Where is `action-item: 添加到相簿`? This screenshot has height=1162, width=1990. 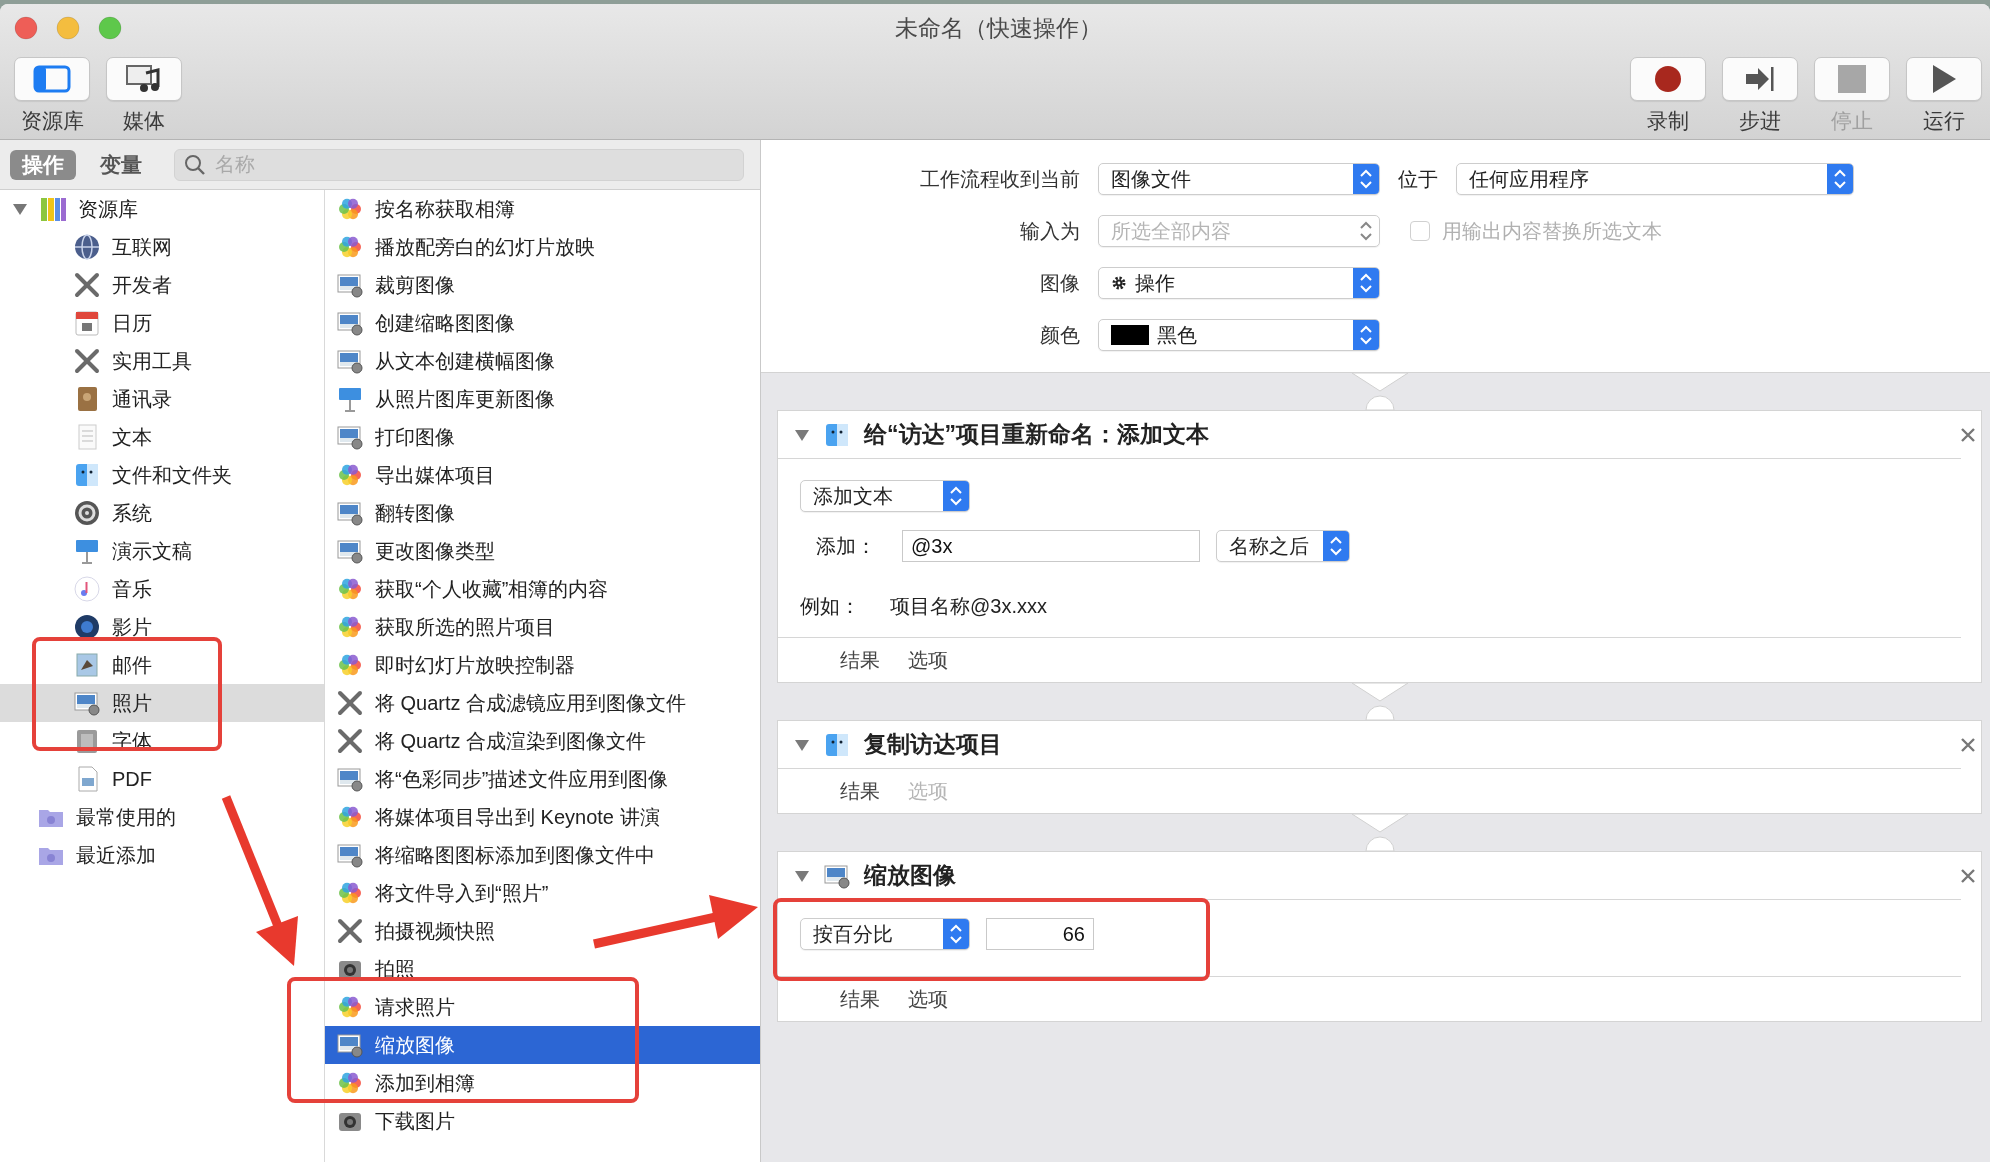 action-item: 添加到相簿 is located at coordinates (542, 1083).